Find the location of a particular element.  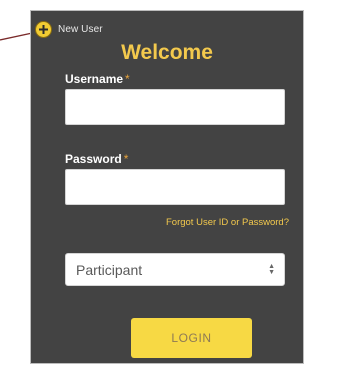

plus-circle-icon is located at coordinates (43, 29).